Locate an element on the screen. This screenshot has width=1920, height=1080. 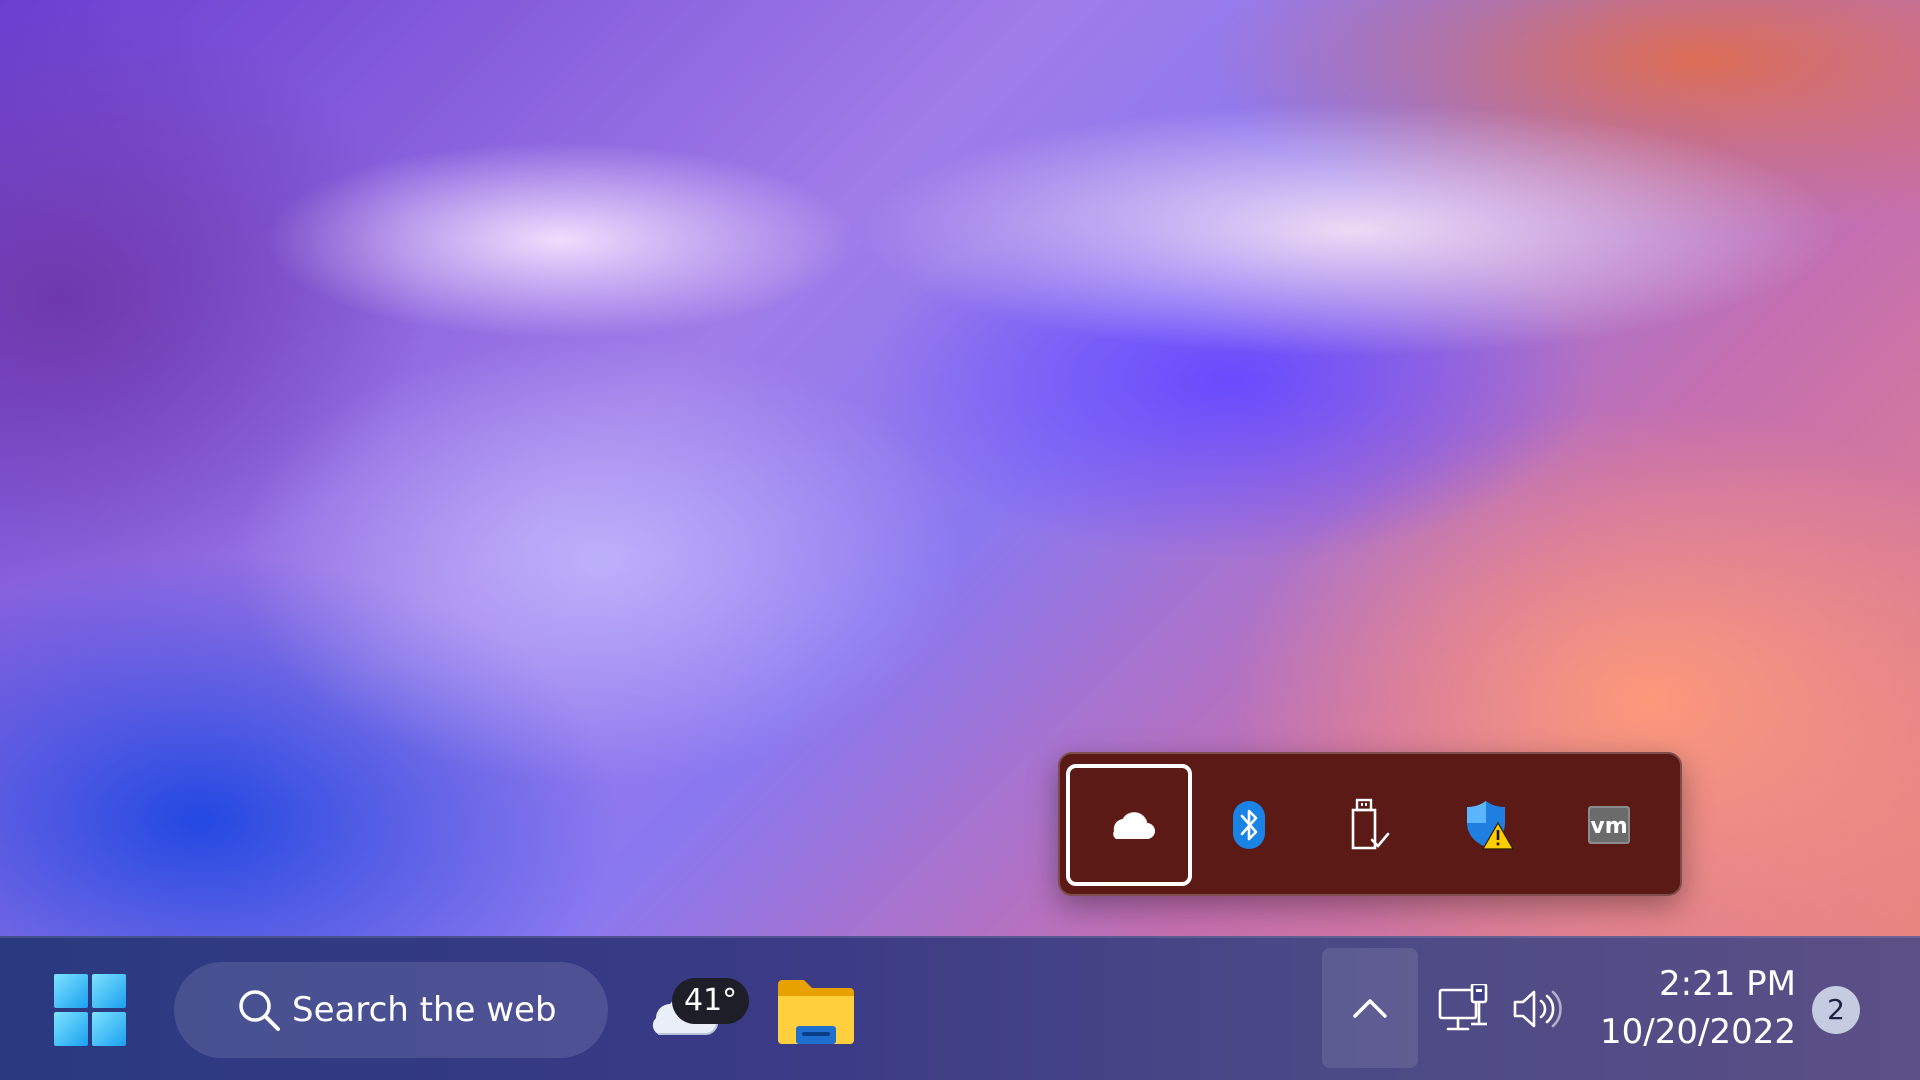
search-box: Search the web is located at coordinates (391, 1010).